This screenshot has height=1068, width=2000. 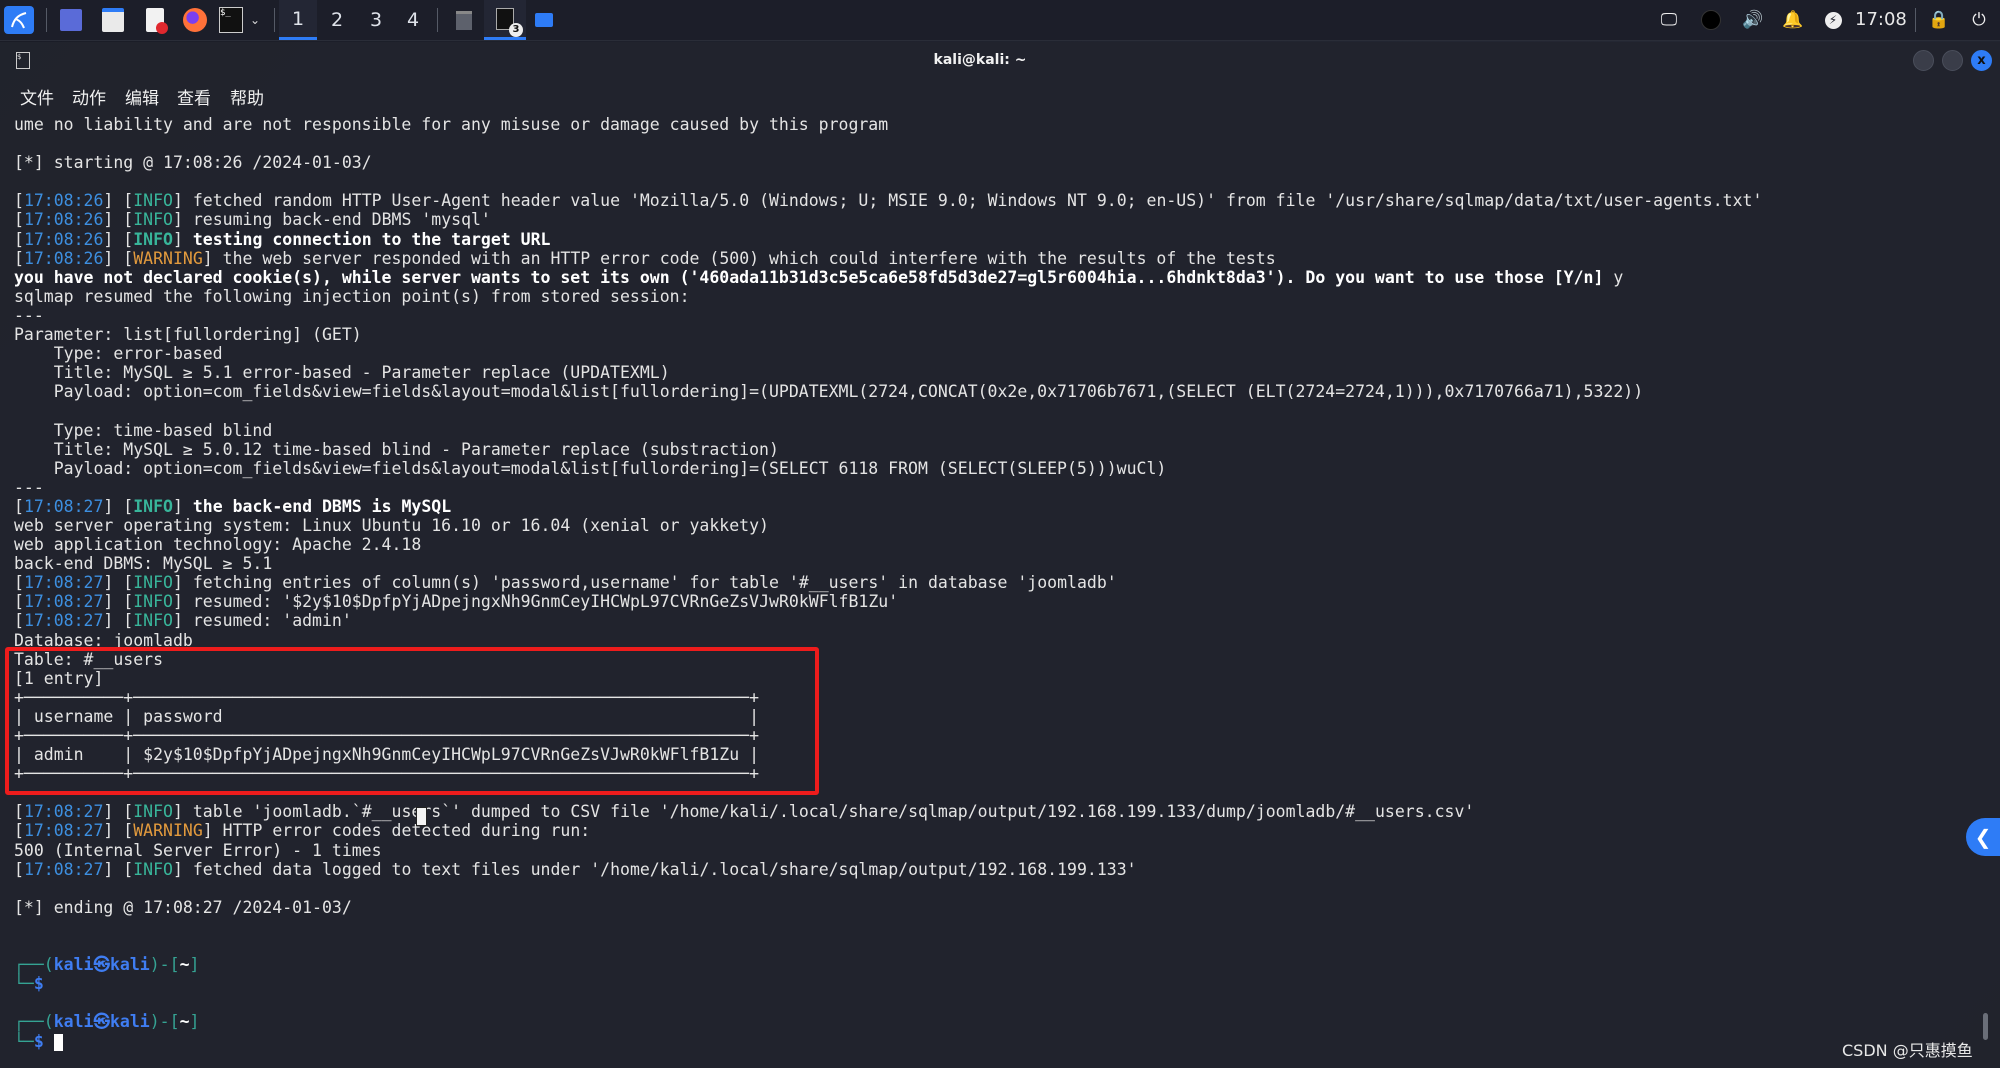 What do you see at coordinates (1979, 20) in the screenshot?
I see `logout-icon: ⏻` at bounding box center [1979, 20].